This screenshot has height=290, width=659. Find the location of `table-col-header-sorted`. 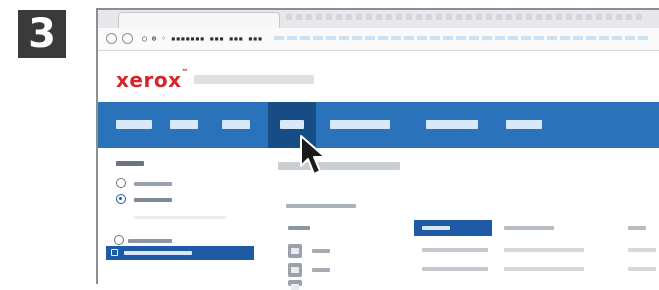

table-col-header-sorted is located at coordinates (453, 228).